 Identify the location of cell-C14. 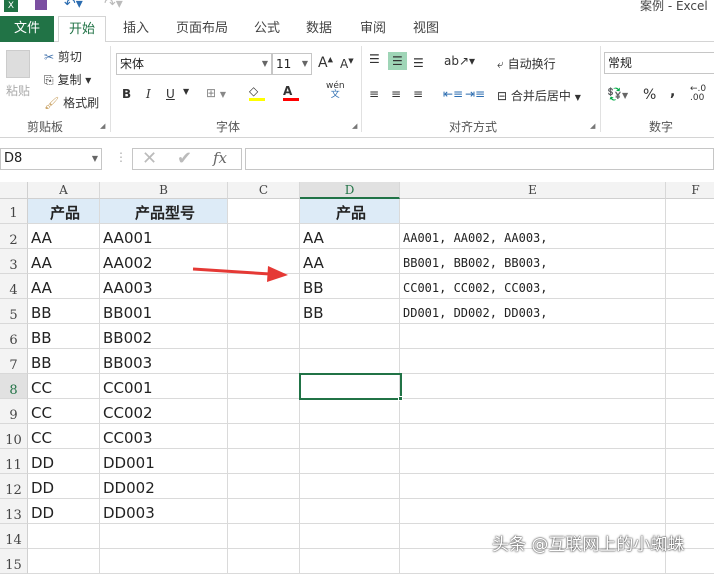
(264, 536).